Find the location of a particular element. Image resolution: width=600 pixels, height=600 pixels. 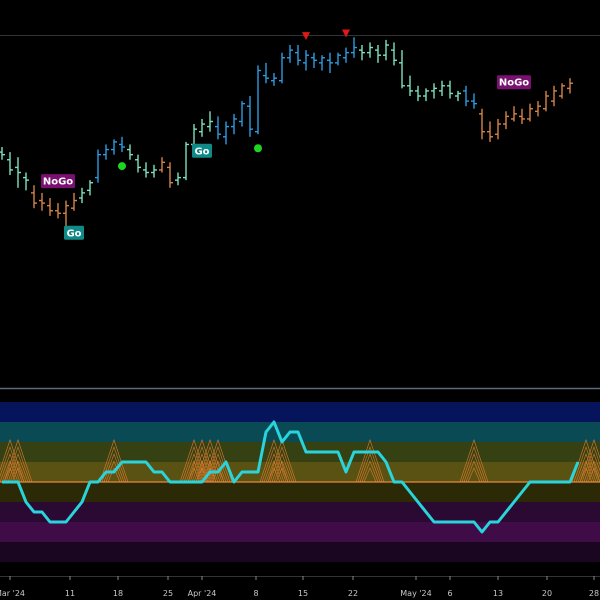

x-tick-label: 28 is located at coordinates (594, 593).